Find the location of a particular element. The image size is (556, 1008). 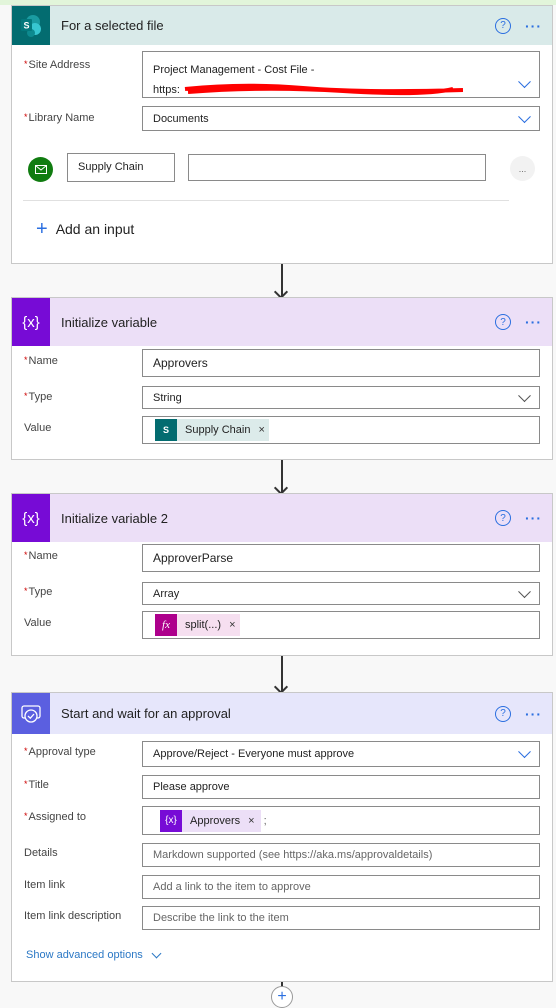

assigned-to-label: *Assigned to is located at coordinates (55, 817).